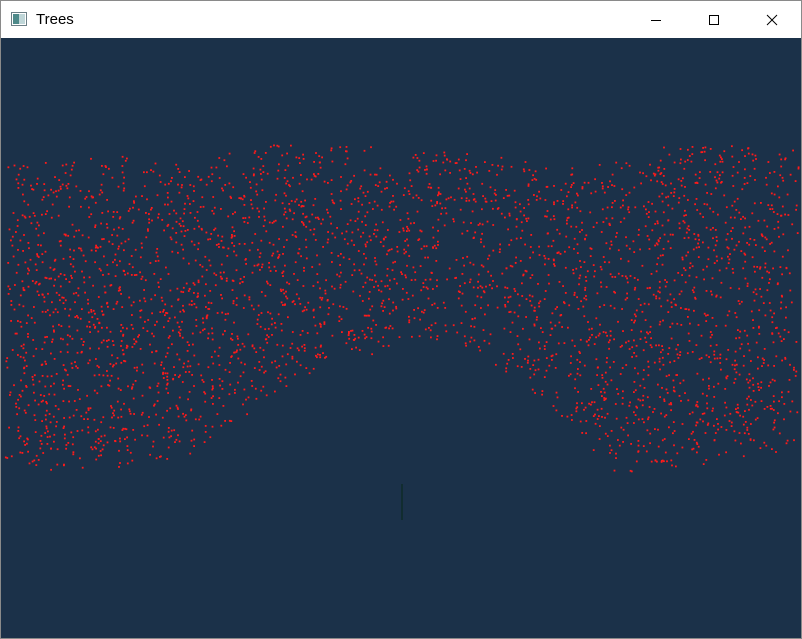 This screenshot has width=802, height=639. Describe the element at coordinates (714, 19) in the screenshot. I see `maximize-button` at that location.